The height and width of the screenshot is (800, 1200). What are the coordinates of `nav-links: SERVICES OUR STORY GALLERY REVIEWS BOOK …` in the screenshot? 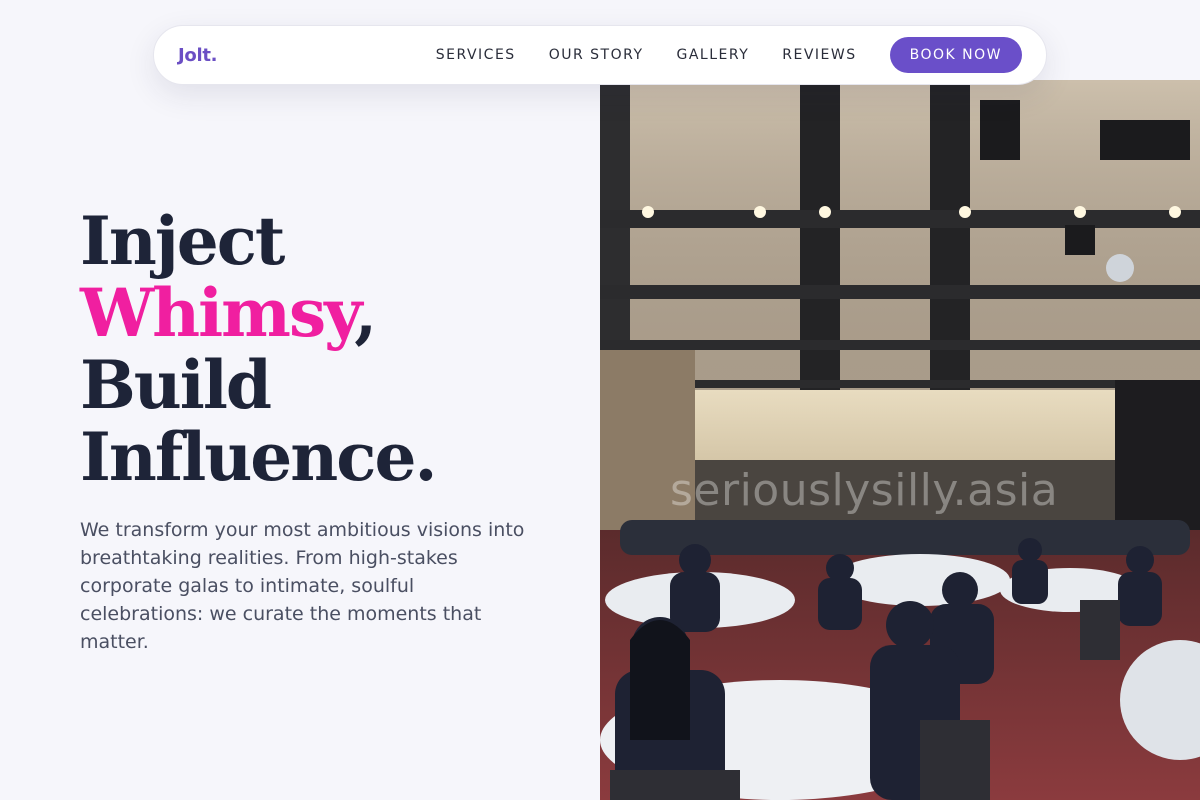 It's located at (729, 55).